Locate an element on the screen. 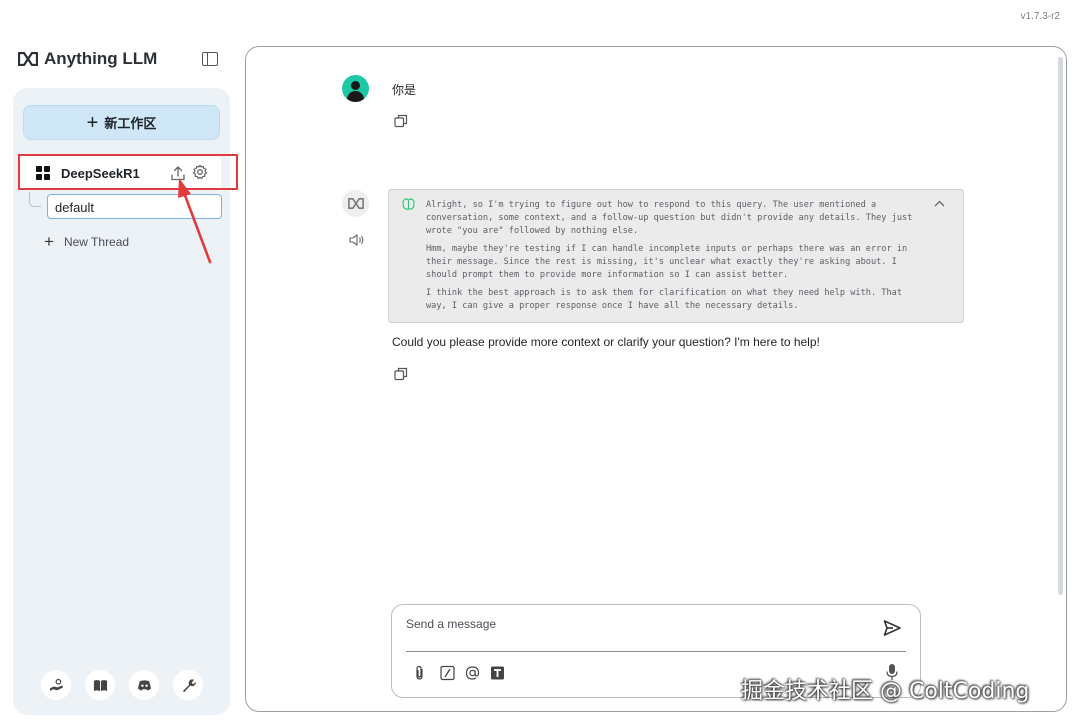 This screenshot has height=725, width=1080. docs-book-icon is located at coordinates (100, 685).